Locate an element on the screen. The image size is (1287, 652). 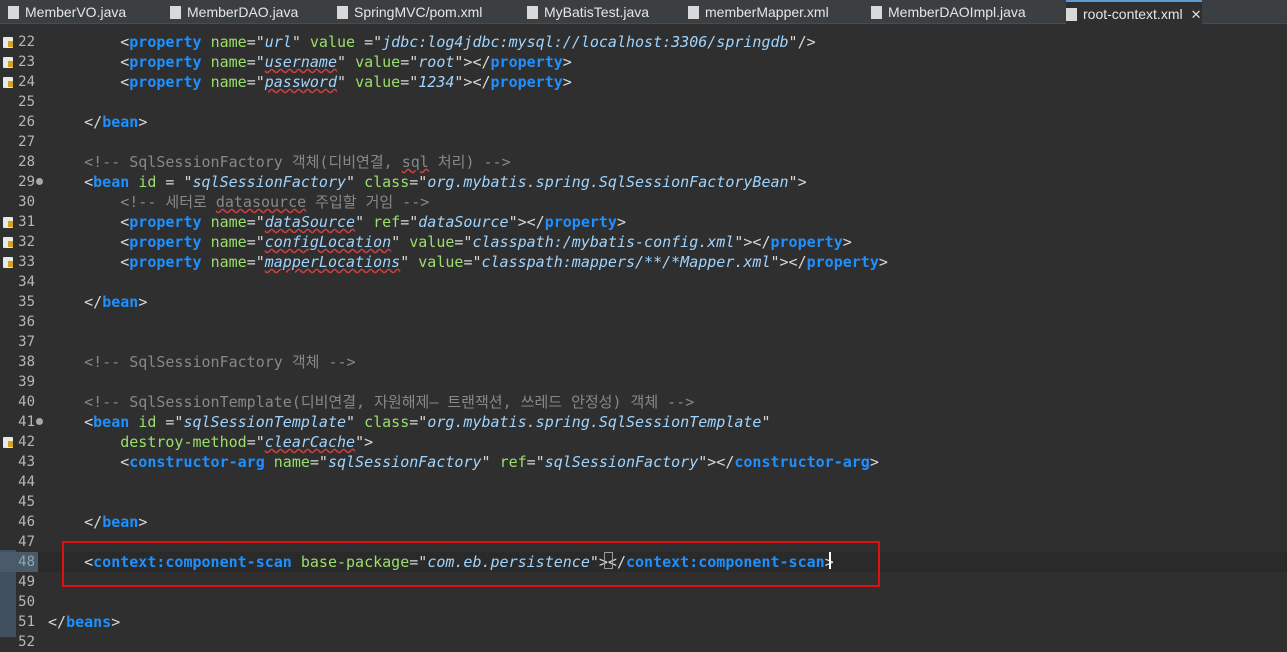
code-token: name is located at coordinates (228, 242).